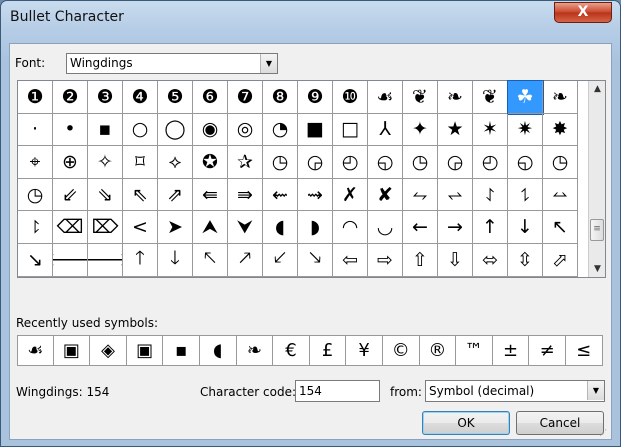 This screenshot has width=621, height=447. What do you see at coordinates (280, 260) in the screenshot?
I see `symbol-cell: 🡗` at bounding box center [280, 260].